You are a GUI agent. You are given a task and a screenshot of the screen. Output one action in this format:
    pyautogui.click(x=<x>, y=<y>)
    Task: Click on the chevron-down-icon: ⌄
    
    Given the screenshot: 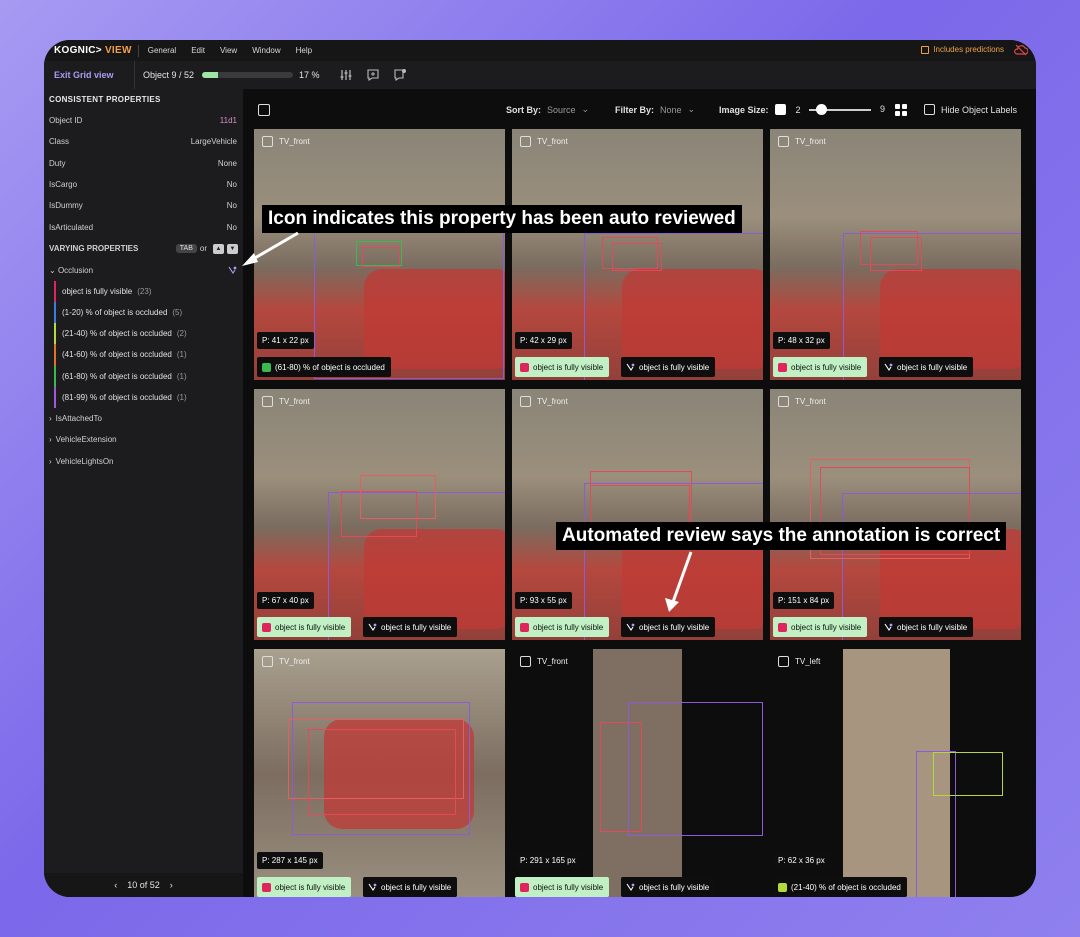 What is the action you would take?
    pyautogui.click(x=52, y=270)
    